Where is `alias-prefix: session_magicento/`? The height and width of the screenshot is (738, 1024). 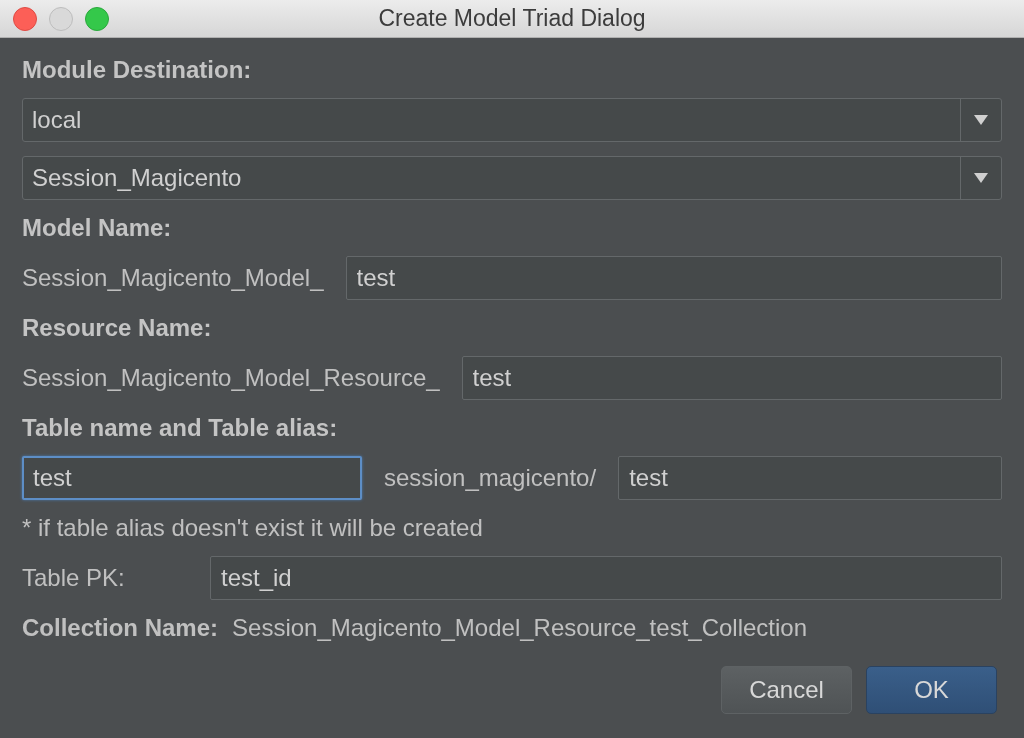 alias-prefix: session_magicento/ is located at coordinates (490, 478).